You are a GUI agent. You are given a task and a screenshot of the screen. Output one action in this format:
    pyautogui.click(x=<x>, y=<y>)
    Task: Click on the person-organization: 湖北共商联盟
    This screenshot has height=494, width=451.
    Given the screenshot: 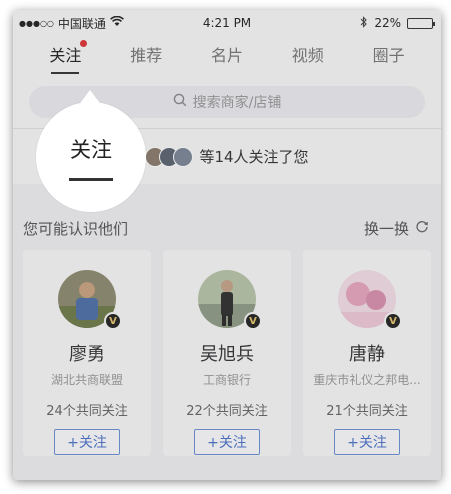 What is the action you would take?
    pyautogui.click(x=86, y=380)
    